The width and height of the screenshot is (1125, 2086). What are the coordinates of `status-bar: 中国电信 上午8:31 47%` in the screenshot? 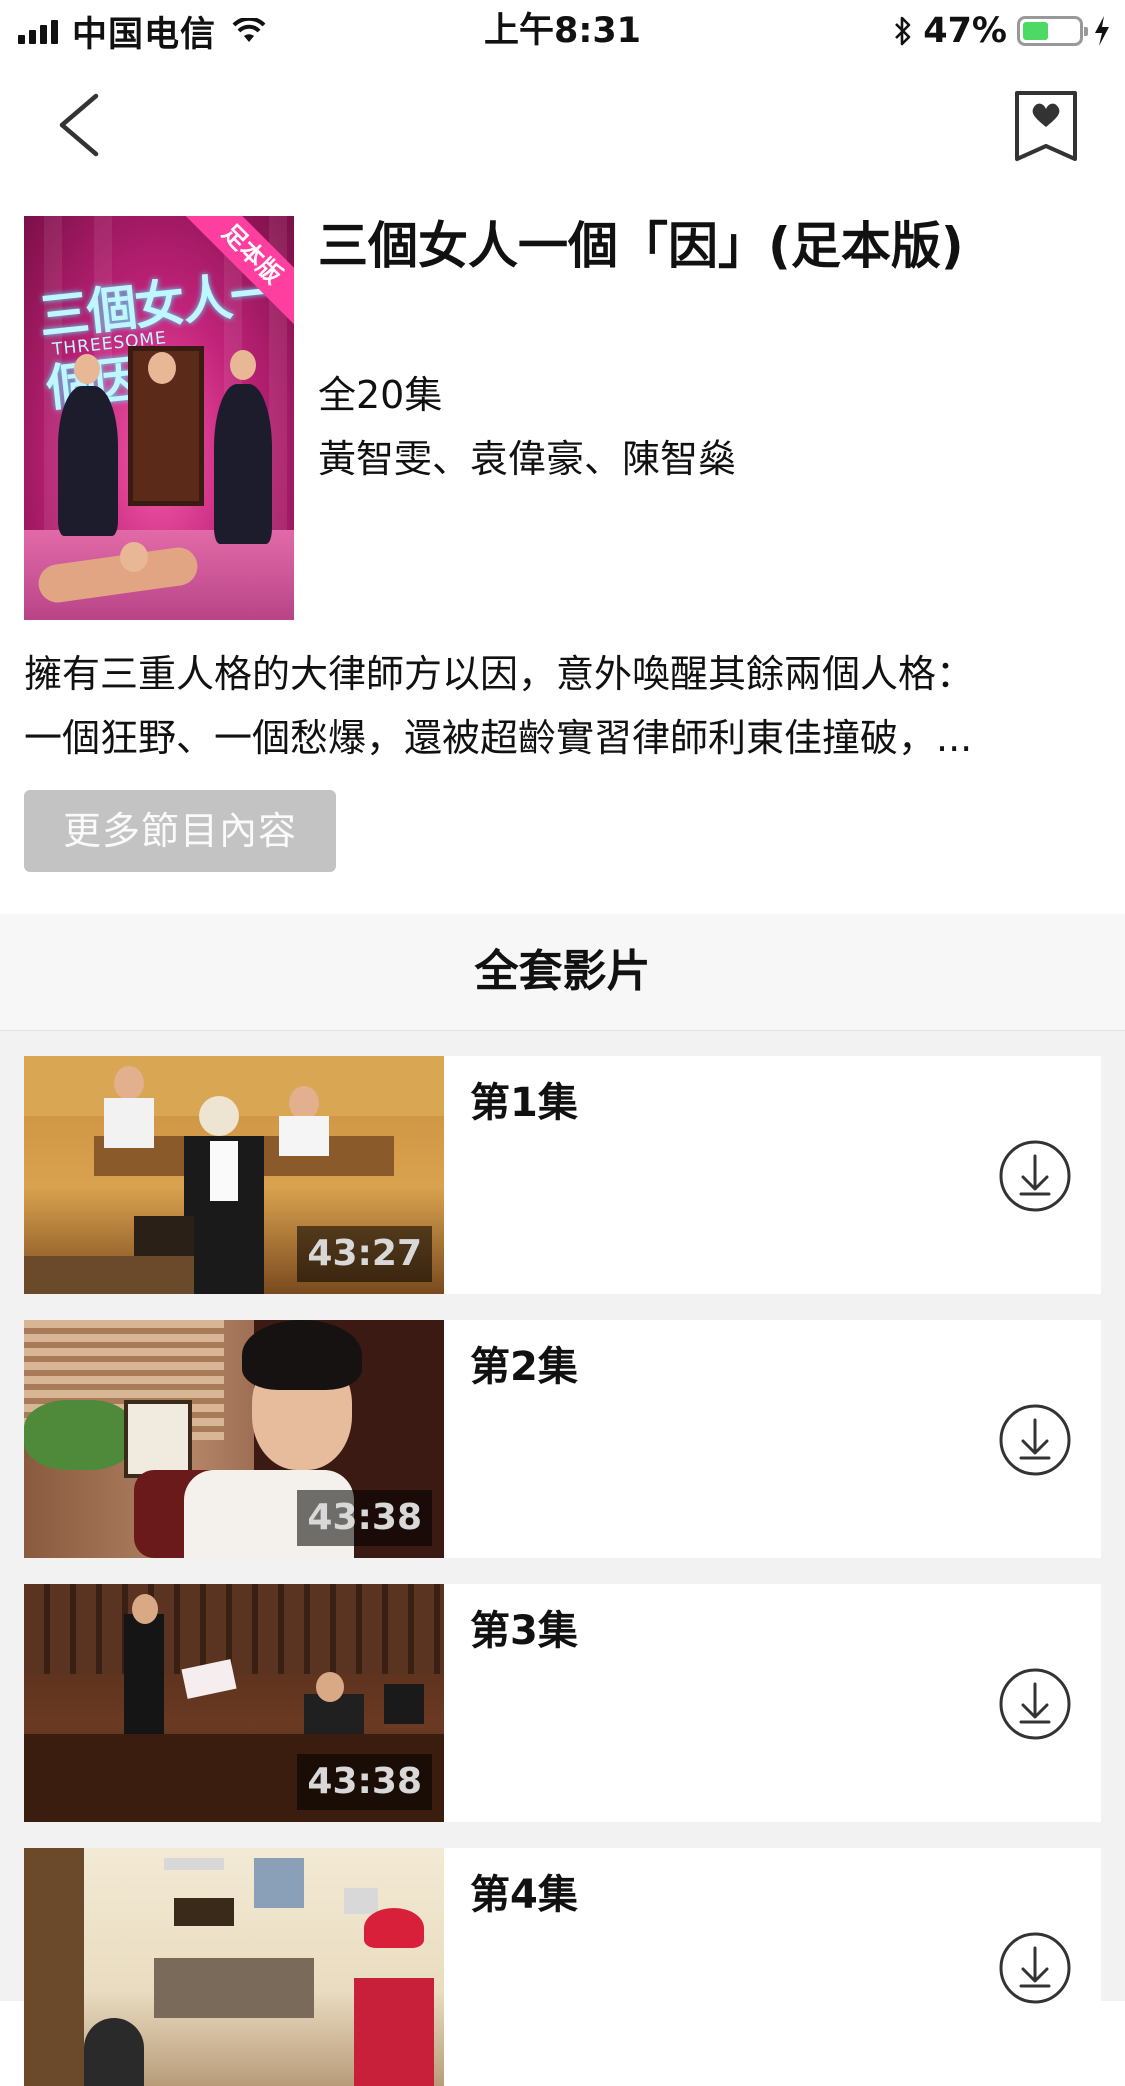 It's located at (562, 31).